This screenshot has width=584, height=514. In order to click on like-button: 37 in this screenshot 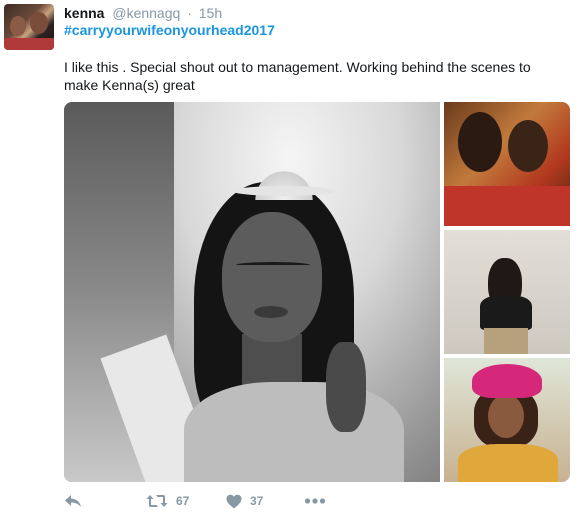, I will do `click(244, 501)`.